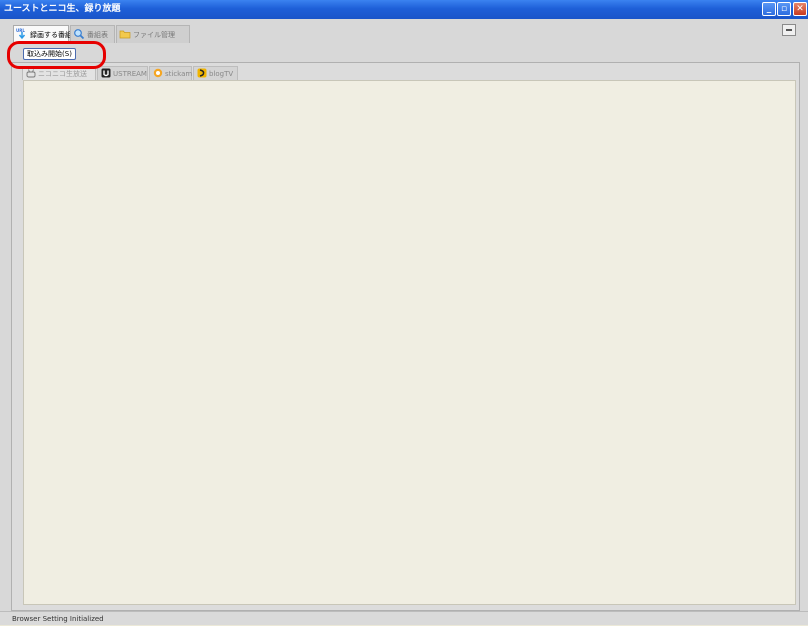 The width and height of the screenshot is (808, 626). I want to click on status-text: Browser Setting Initialized, so click(58, 619).